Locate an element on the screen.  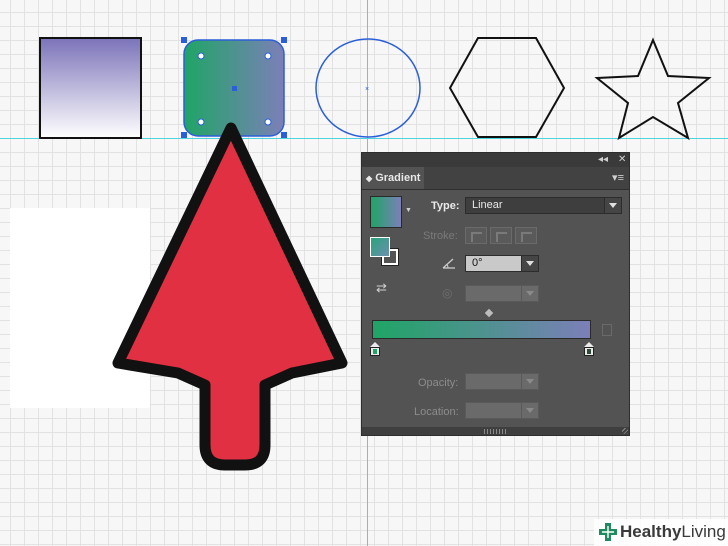
brand-regular: Living is located at coordinates (703, 531).